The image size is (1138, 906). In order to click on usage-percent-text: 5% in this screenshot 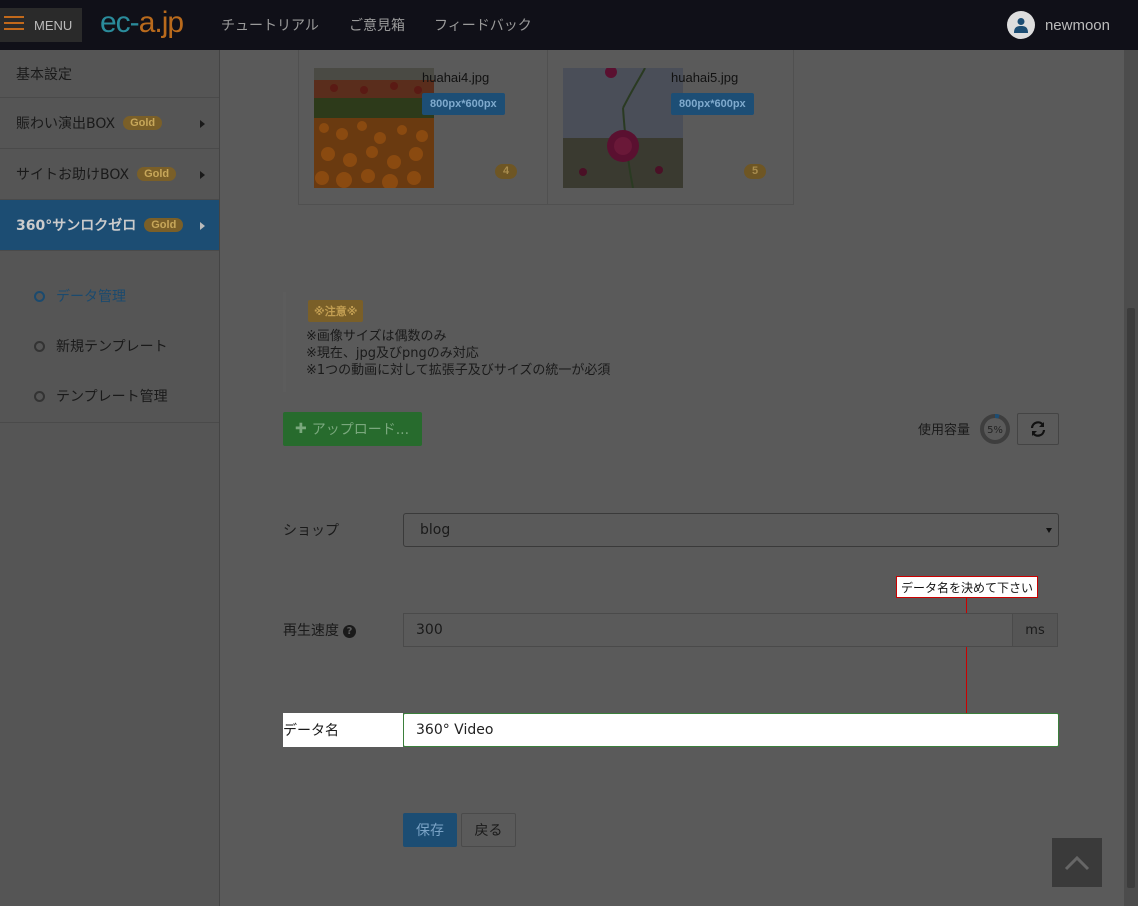, I will do `click(995, 430)`.